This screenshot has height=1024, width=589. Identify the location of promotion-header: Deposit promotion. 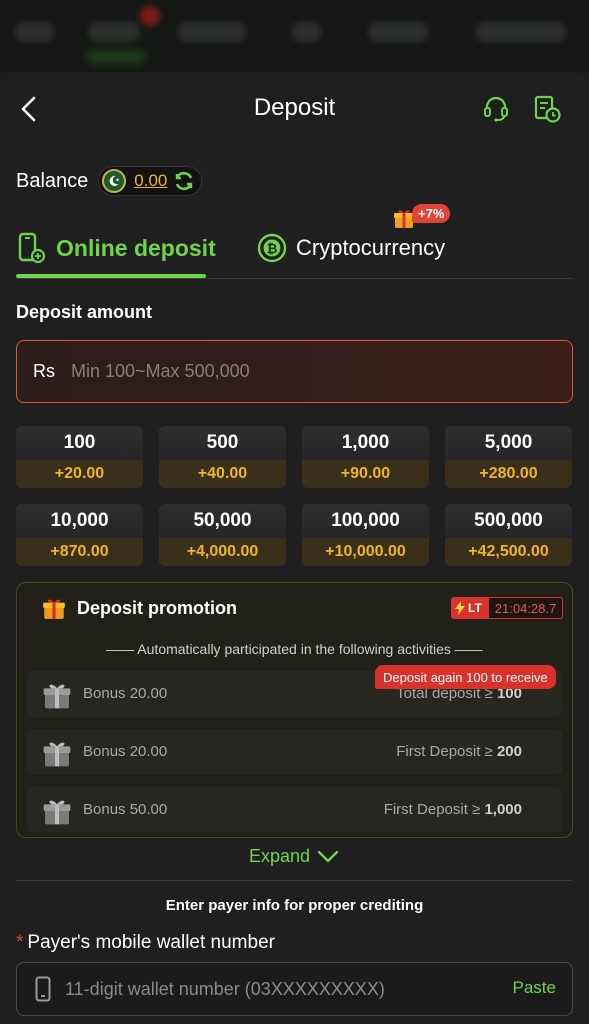
(139, 608).